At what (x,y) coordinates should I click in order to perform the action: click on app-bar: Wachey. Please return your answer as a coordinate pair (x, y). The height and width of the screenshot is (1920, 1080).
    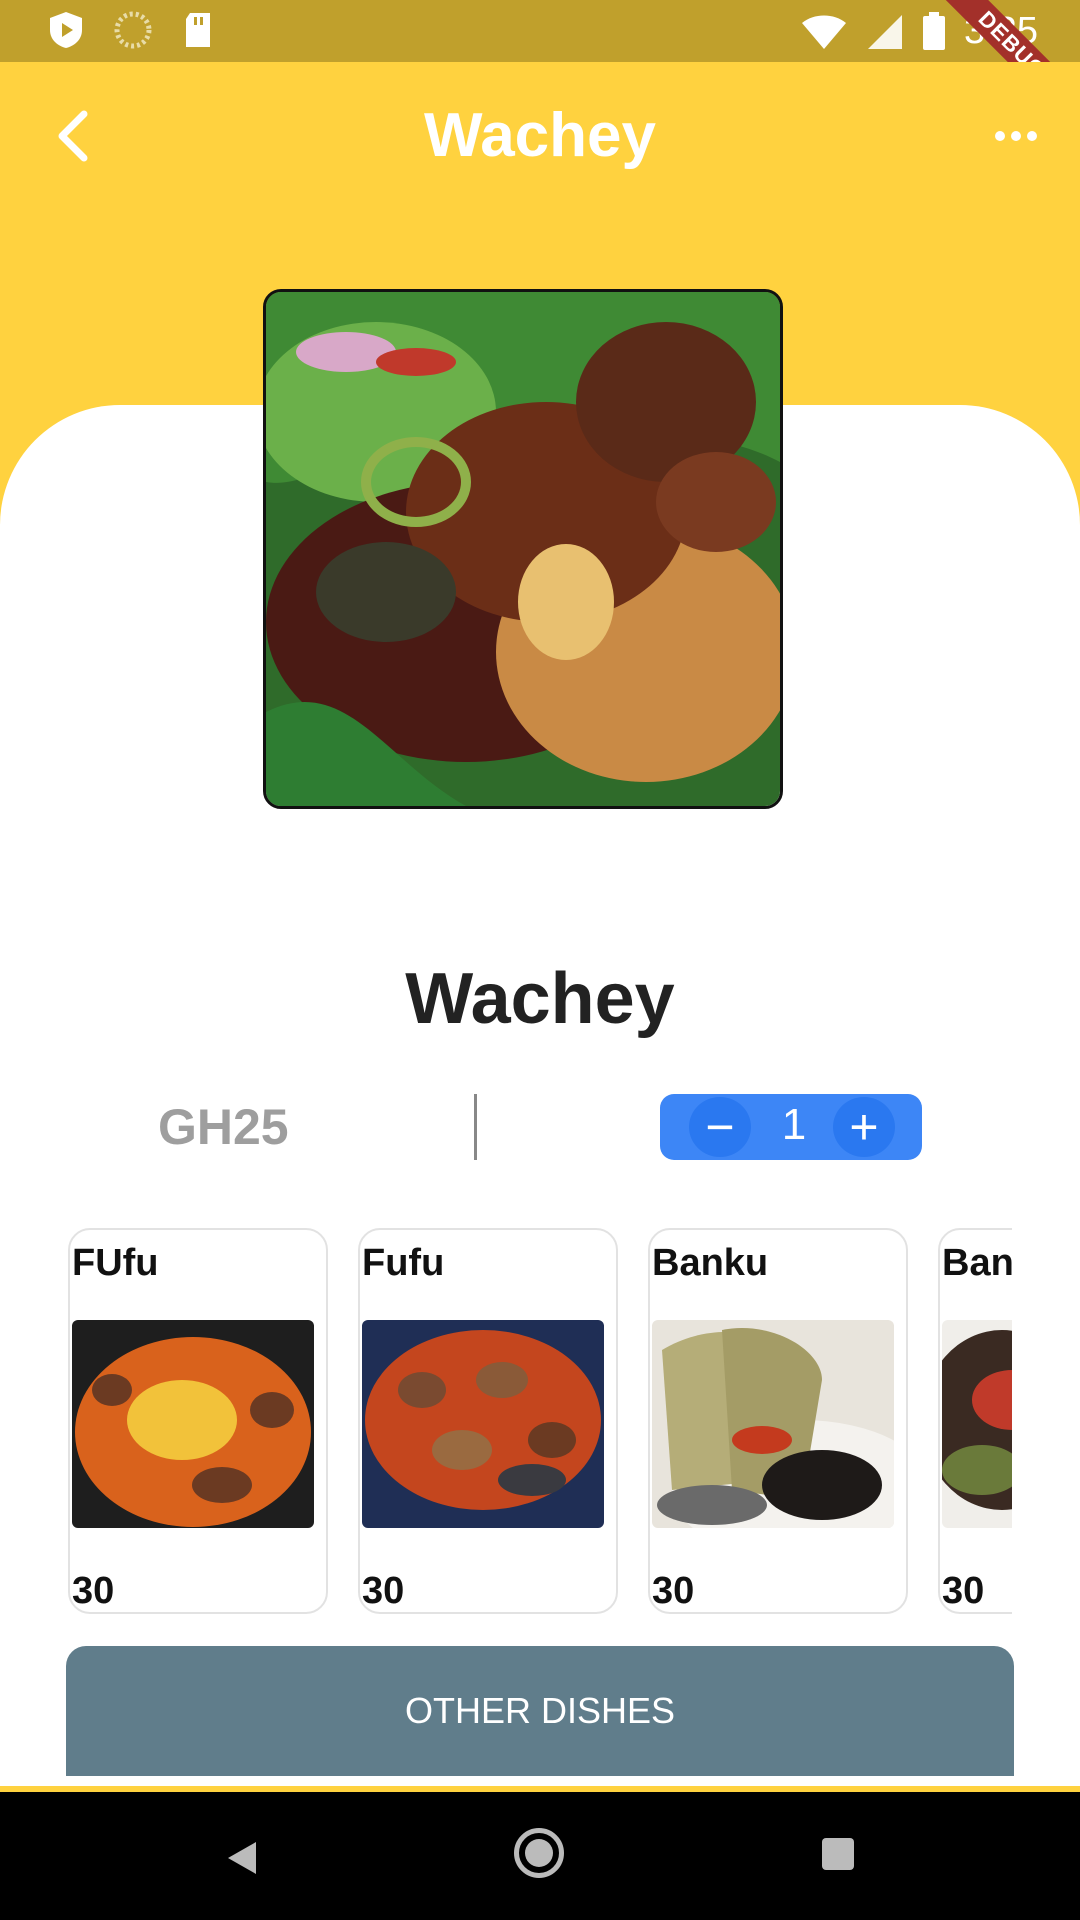
    Looking at the image, I should click on (540, 137).